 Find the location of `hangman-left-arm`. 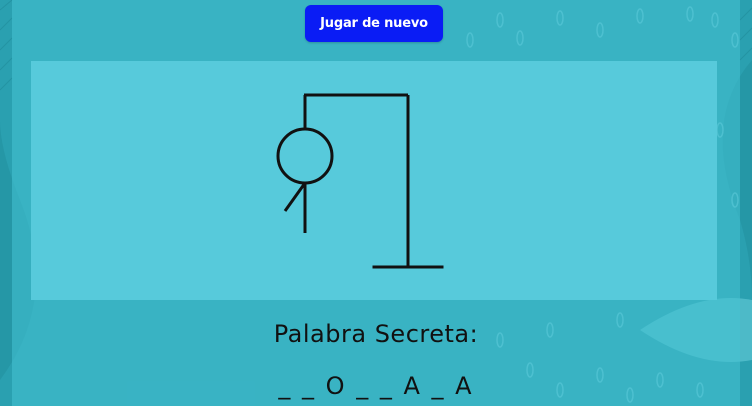

hangman-left-arm is located at coordinates (295, 197).